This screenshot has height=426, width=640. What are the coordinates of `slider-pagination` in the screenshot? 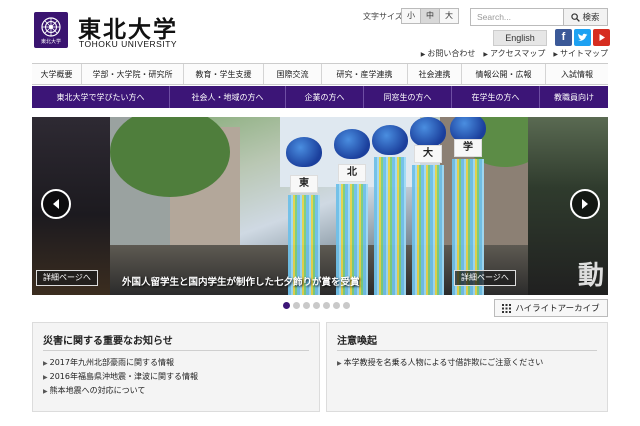 It's located at (316, 305).